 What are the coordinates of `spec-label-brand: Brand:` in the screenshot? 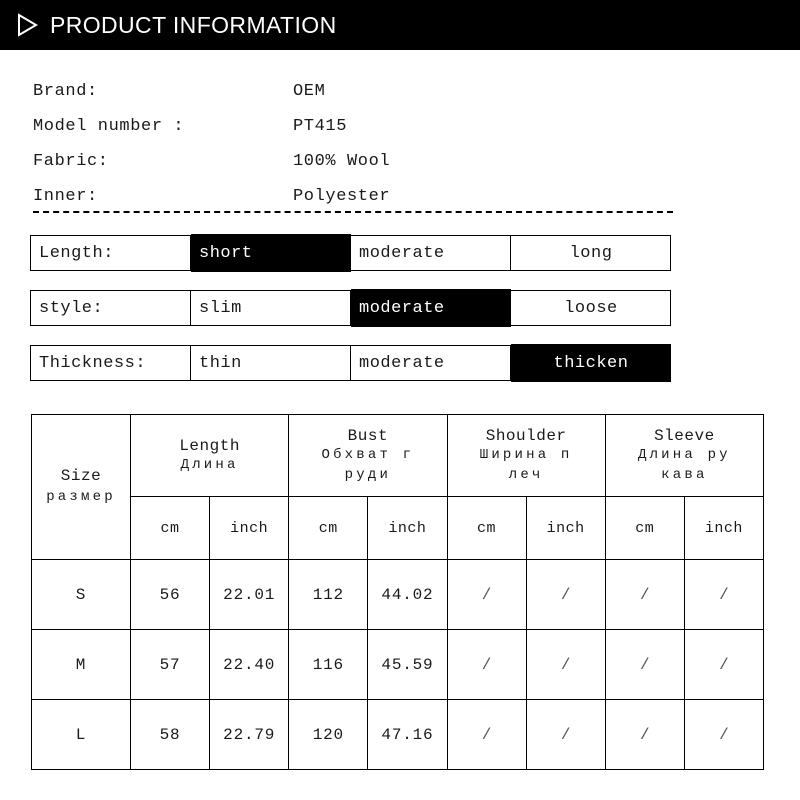 It's located at (65, 91).